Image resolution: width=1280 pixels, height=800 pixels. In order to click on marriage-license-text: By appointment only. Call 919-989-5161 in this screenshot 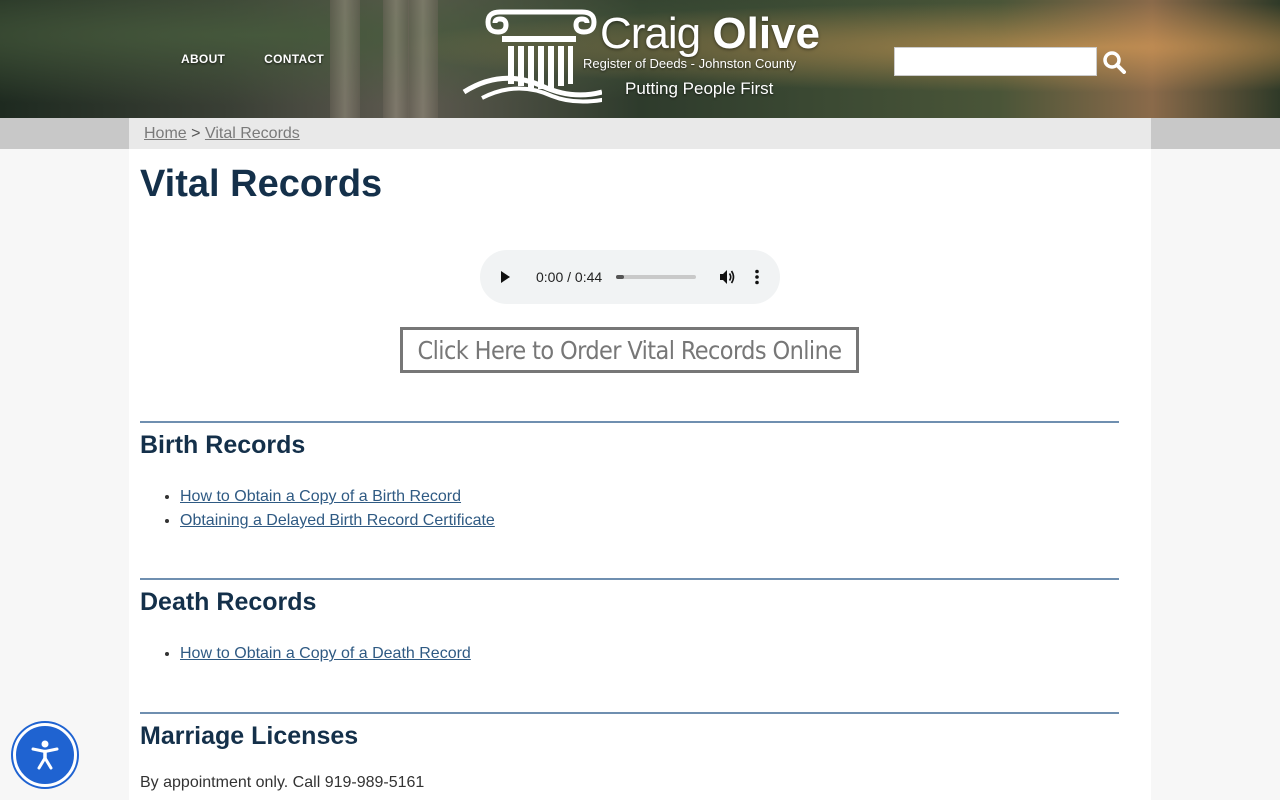, I will do `click(282, 782)`.